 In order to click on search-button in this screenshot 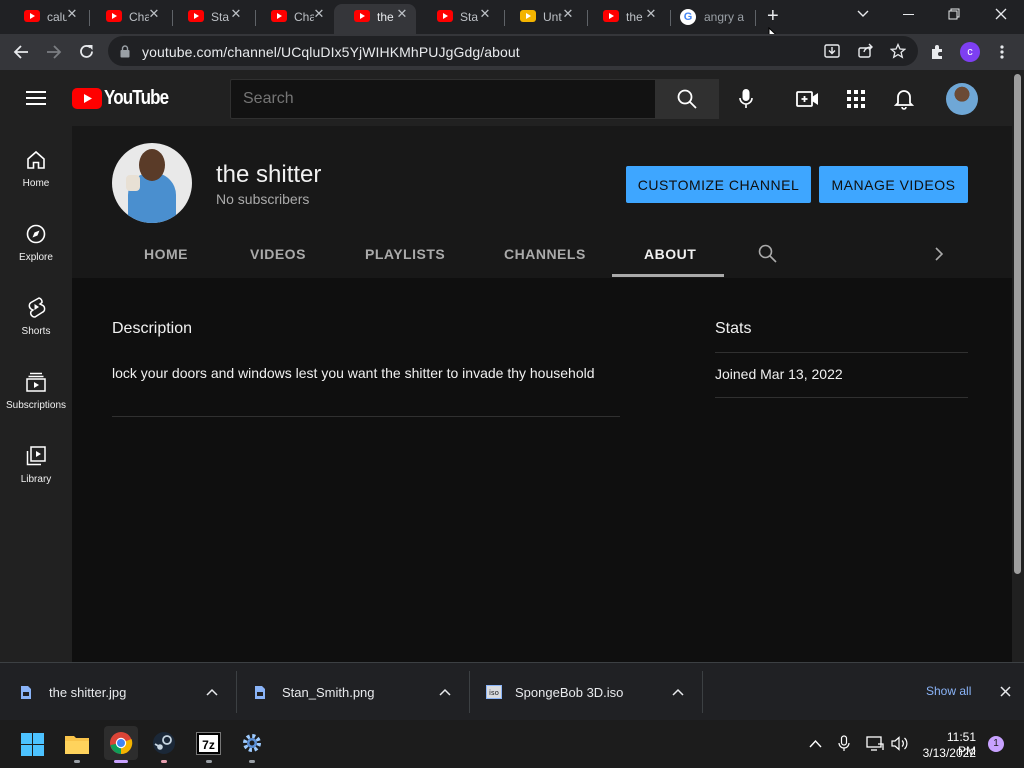, I will do `click(687, 99)`.